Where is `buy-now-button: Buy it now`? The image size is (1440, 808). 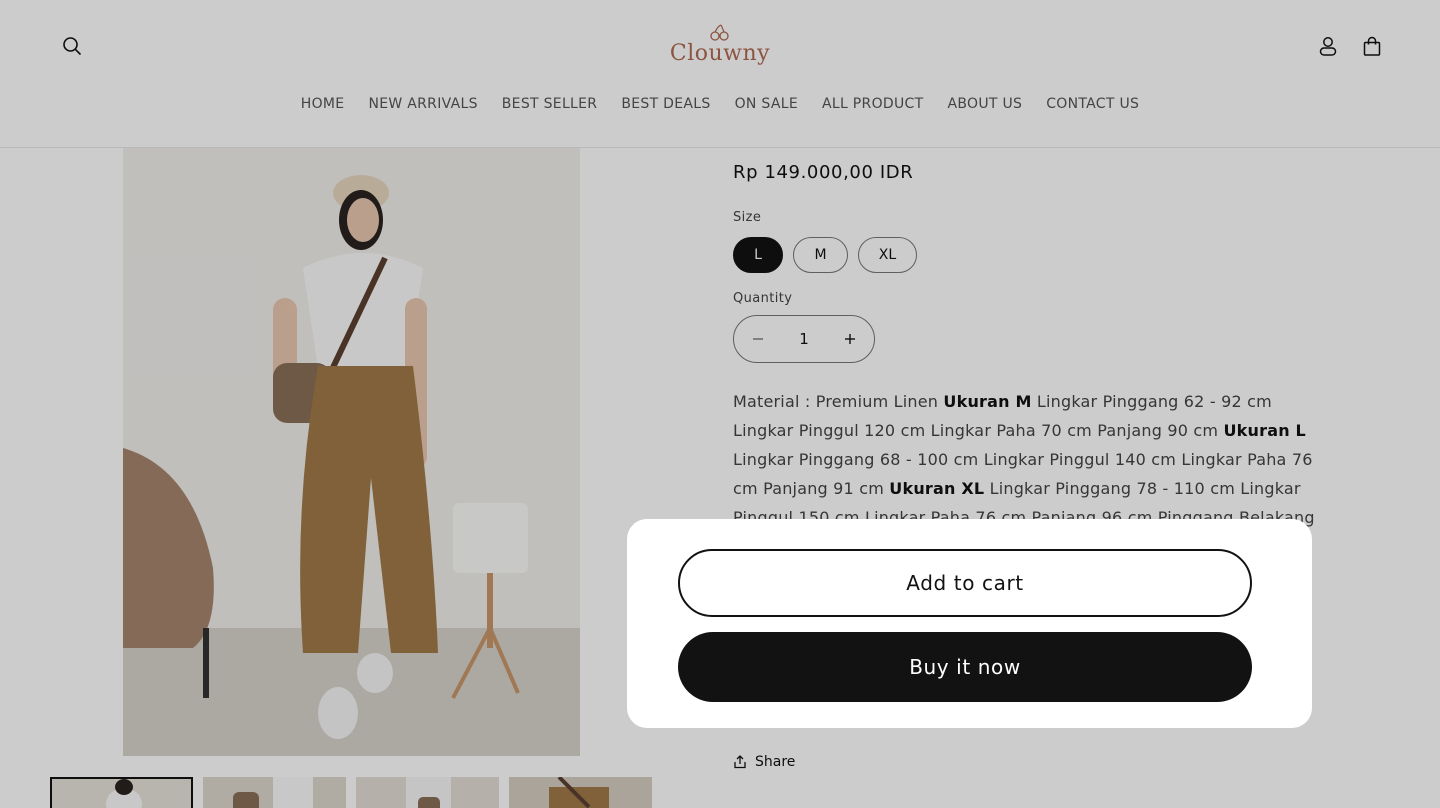 buy-now-button: Buy it now is located at coordinates (965, 667).